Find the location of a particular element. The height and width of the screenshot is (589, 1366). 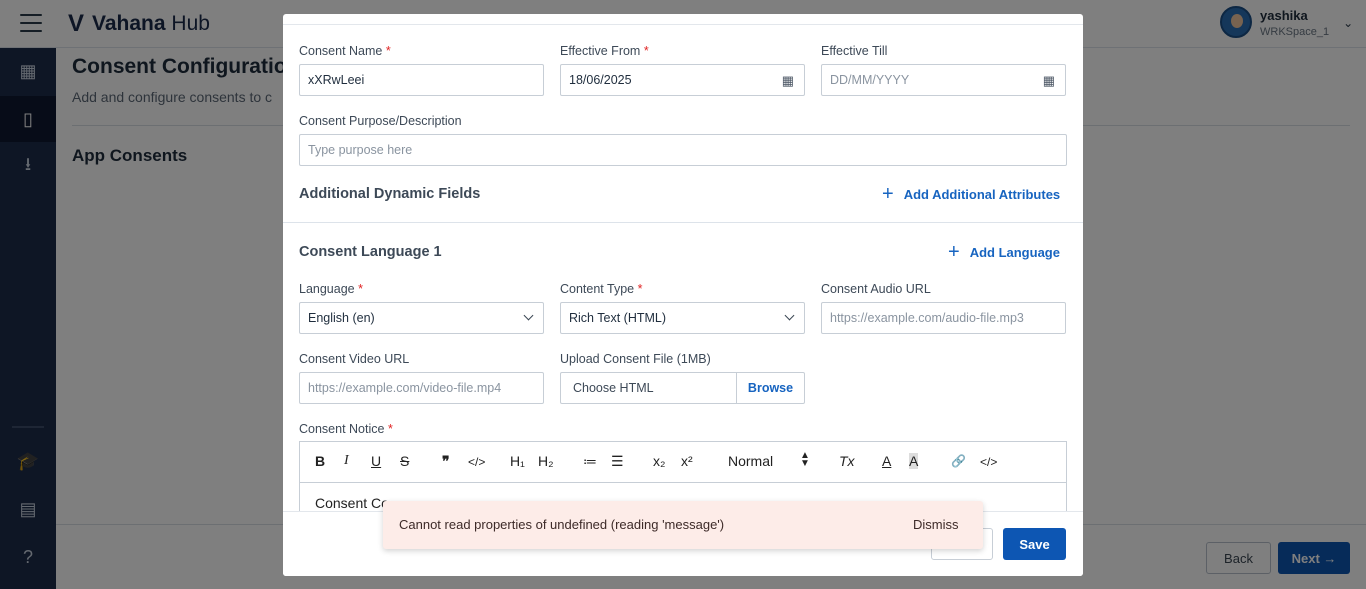

link-icon: 🔗 is located at coordinates (958, 461).